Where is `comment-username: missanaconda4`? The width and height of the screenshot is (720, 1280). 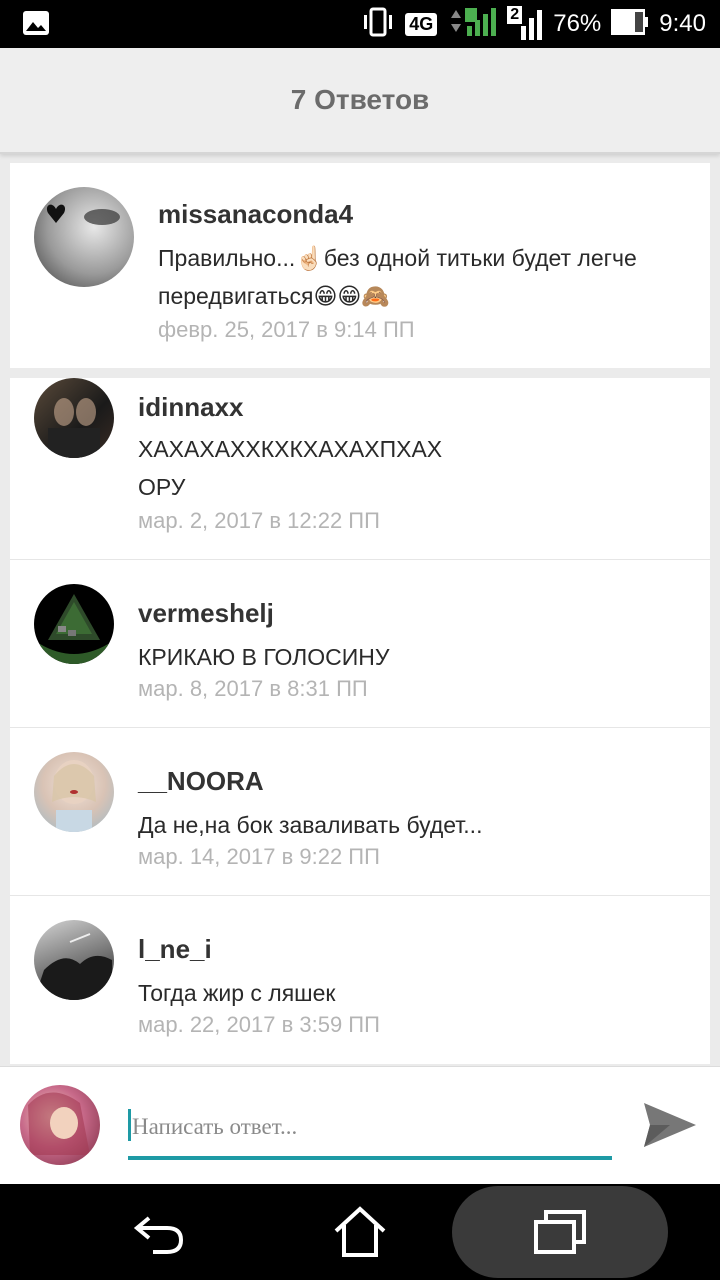 comment-username: missanaconda4 is located at coordinates (255, 214).